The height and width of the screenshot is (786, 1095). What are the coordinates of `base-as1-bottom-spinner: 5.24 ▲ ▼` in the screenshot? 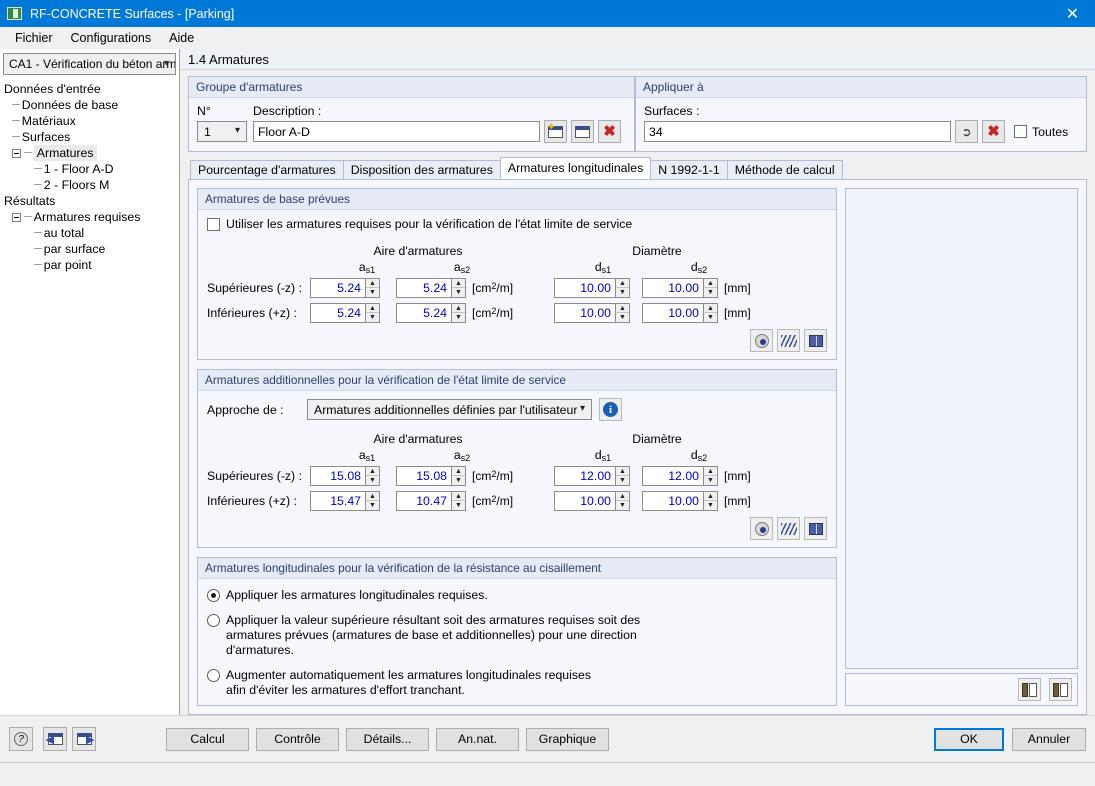 It's located at (345, 313).